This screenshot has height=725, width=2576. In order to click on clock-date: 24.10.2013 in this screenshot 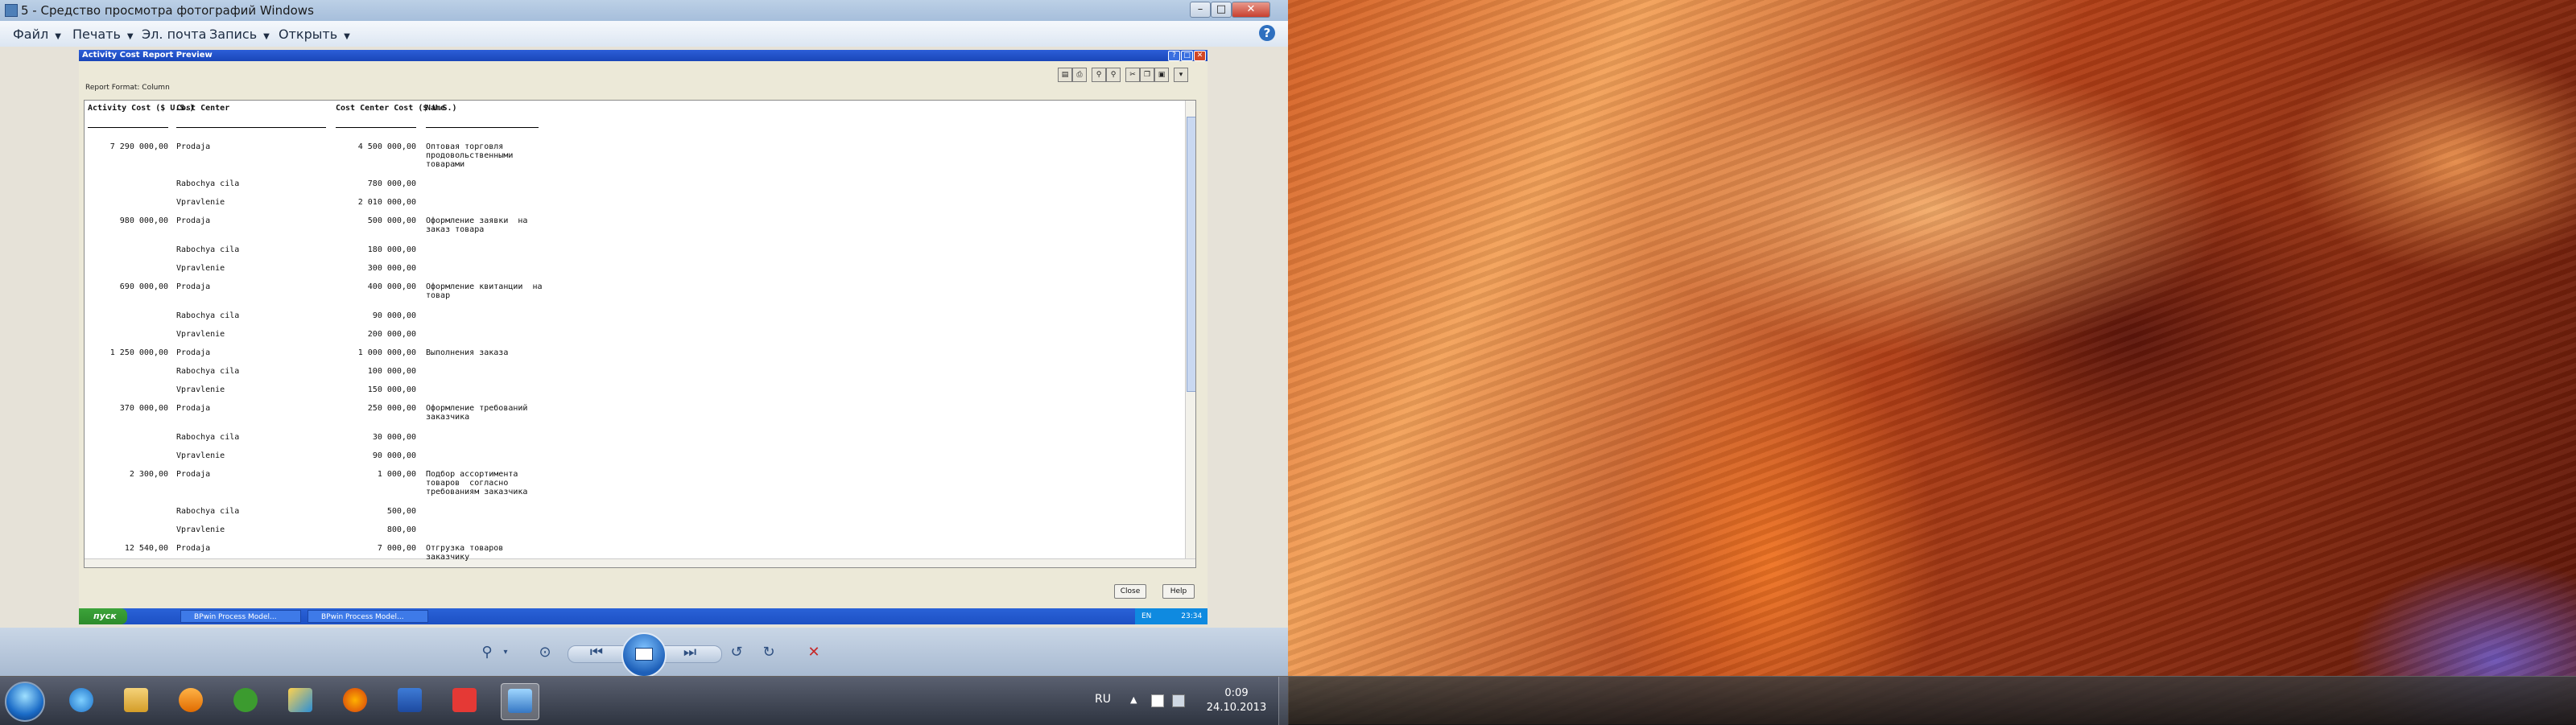, I will do `click(1236, 708)`.